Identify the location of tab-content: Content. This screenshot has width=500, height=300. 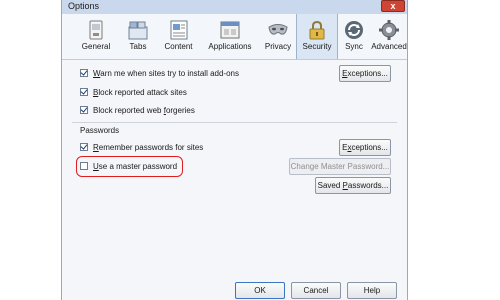
(178, 36).